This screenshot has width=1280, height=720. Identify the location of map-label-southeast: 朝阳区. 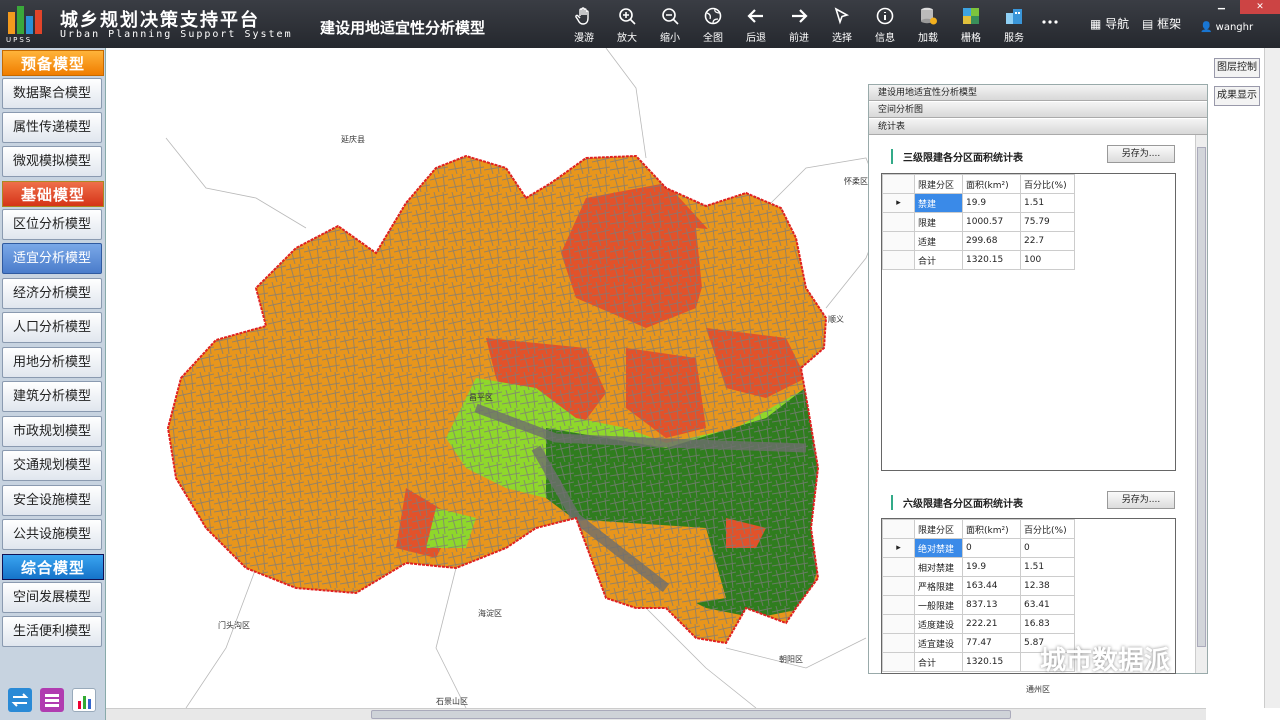
(791, 659).